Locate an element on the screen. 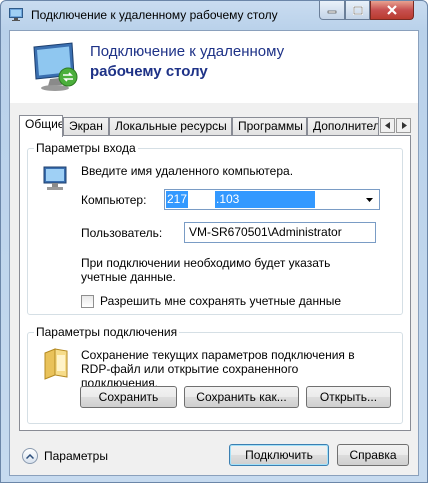 The image size is (428, 483). close-button is located at coordinates (392, 10).